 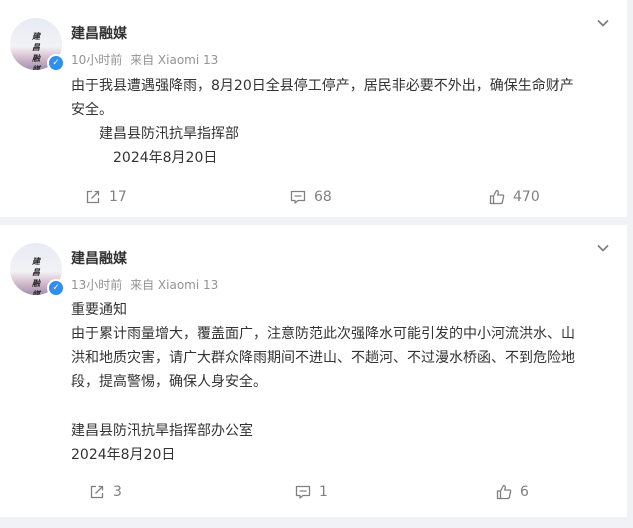 What do you see at coordinates (323, 358) in the screenshot?
I see `post-text-line: 洪和地质灾害，请广大群众降雨期间不进山、不趟河、不过漫水桥函、不到危险地` at bounding box center [323, 358].